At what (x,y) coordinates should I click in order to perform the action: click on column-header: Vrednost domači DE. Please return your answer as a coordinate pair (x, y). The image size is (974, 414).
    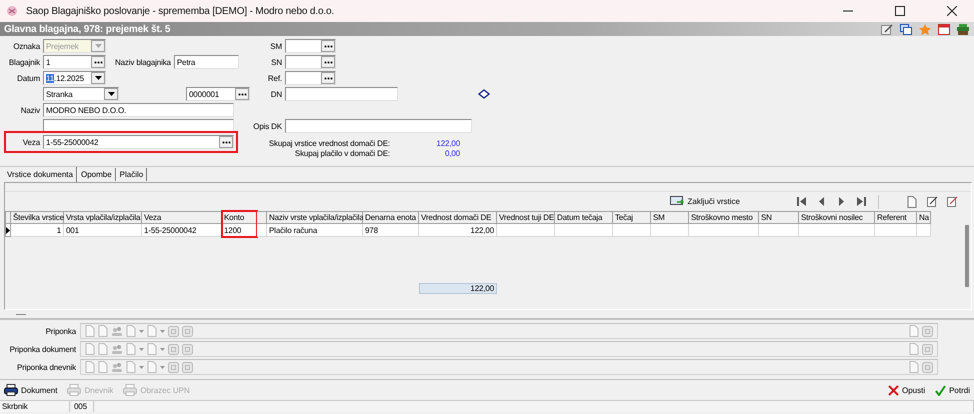
    Looking at the image, I should click on (458, 217).